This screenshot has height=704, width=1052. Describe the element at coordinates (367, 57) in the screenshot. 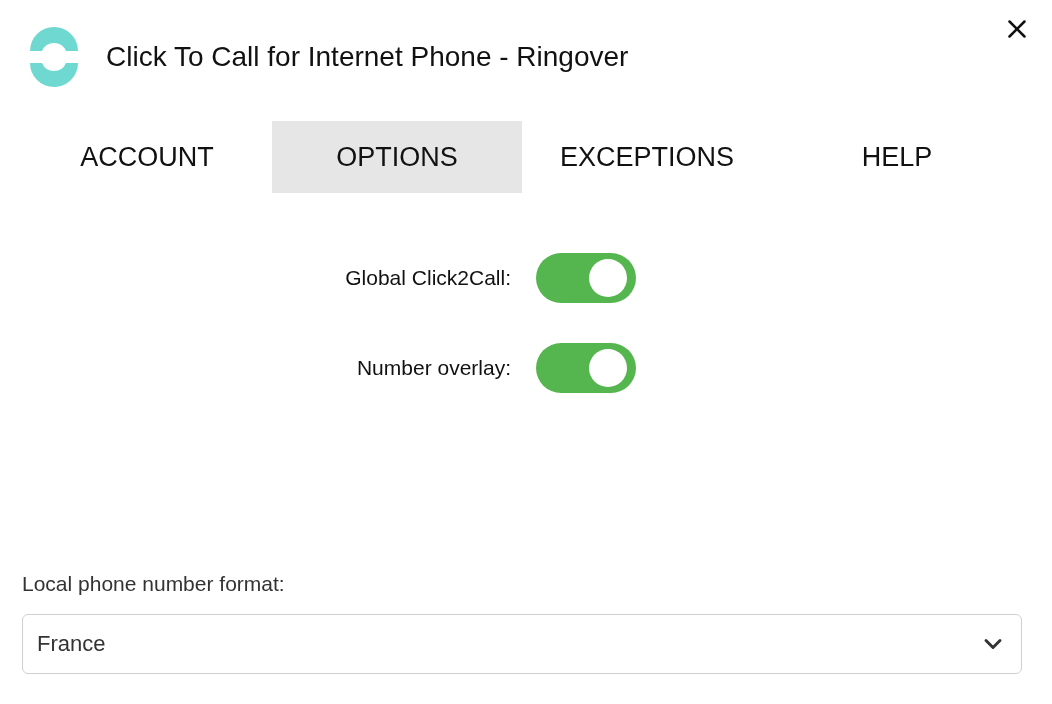

I see `window-title: Click To Call for Internet Phone - Ringover` at that location.